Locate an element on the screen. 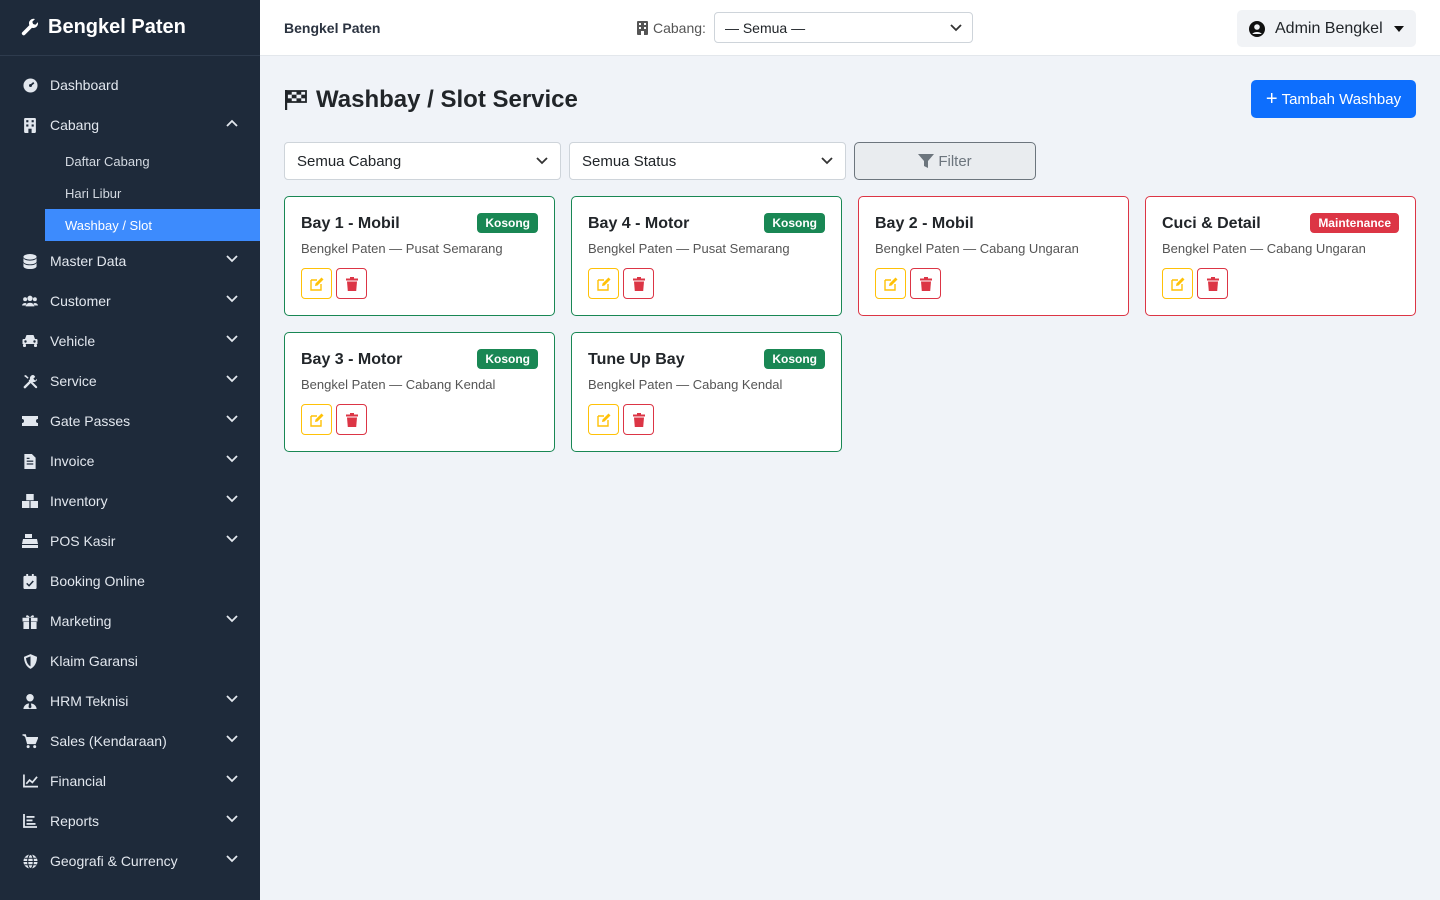 The width and height of the screenshot is (1440, 900). sidebar-item-dashboard: Dashboard is located at coordinates (130, 85).